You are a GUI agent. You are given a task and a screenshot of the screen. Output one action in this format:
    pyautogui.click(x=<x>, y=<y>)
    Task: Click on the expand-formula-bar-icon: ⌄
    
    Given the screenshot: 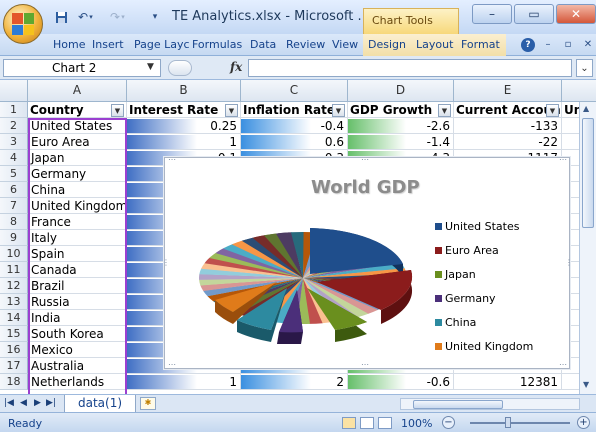 What is the action you would take?
    pyautogui.click(x=584, y=68)
    